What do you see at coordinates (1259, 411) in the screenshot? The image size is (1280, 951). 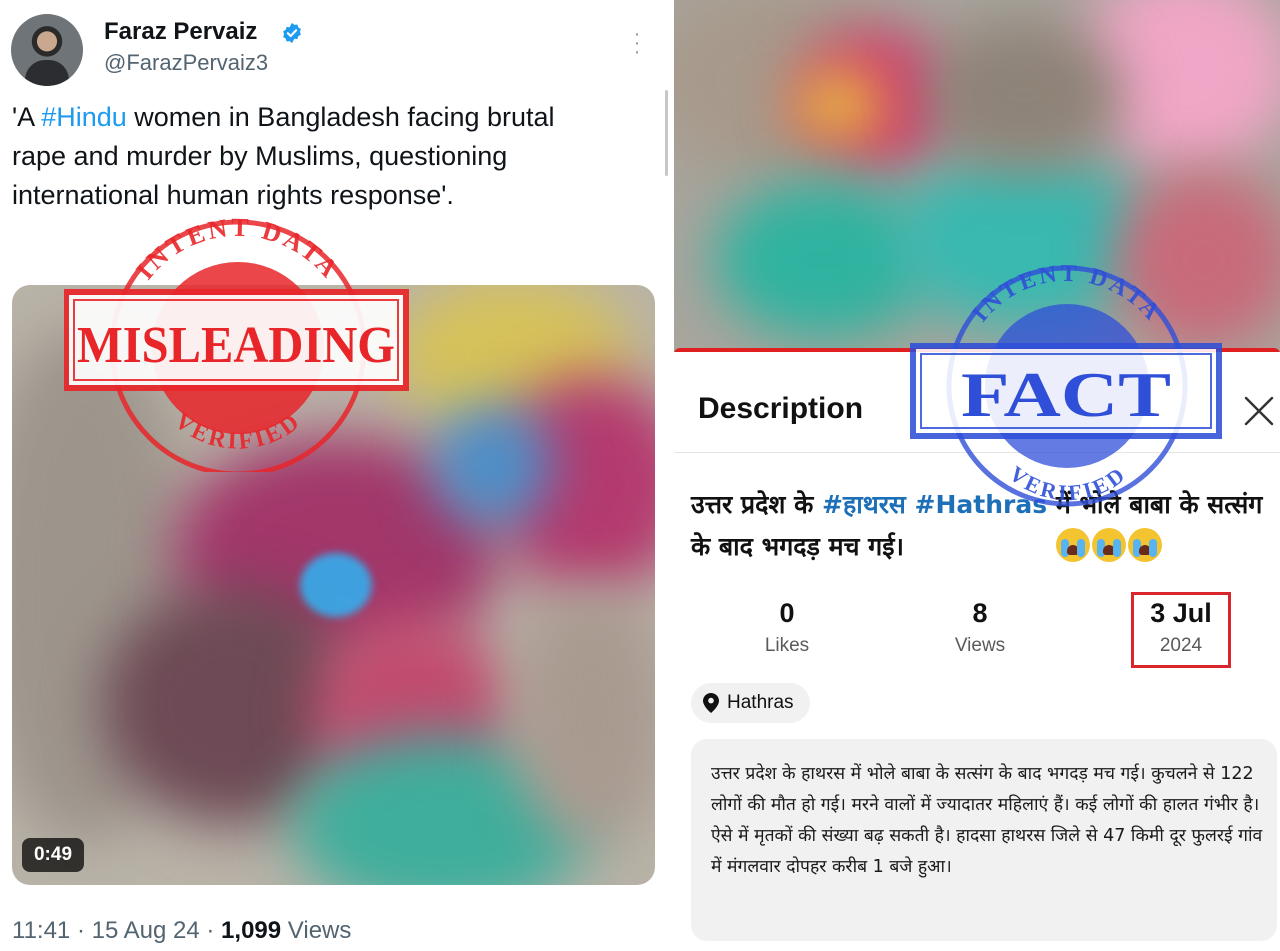 I see `close-icon` at bounding box center [1259, 411].